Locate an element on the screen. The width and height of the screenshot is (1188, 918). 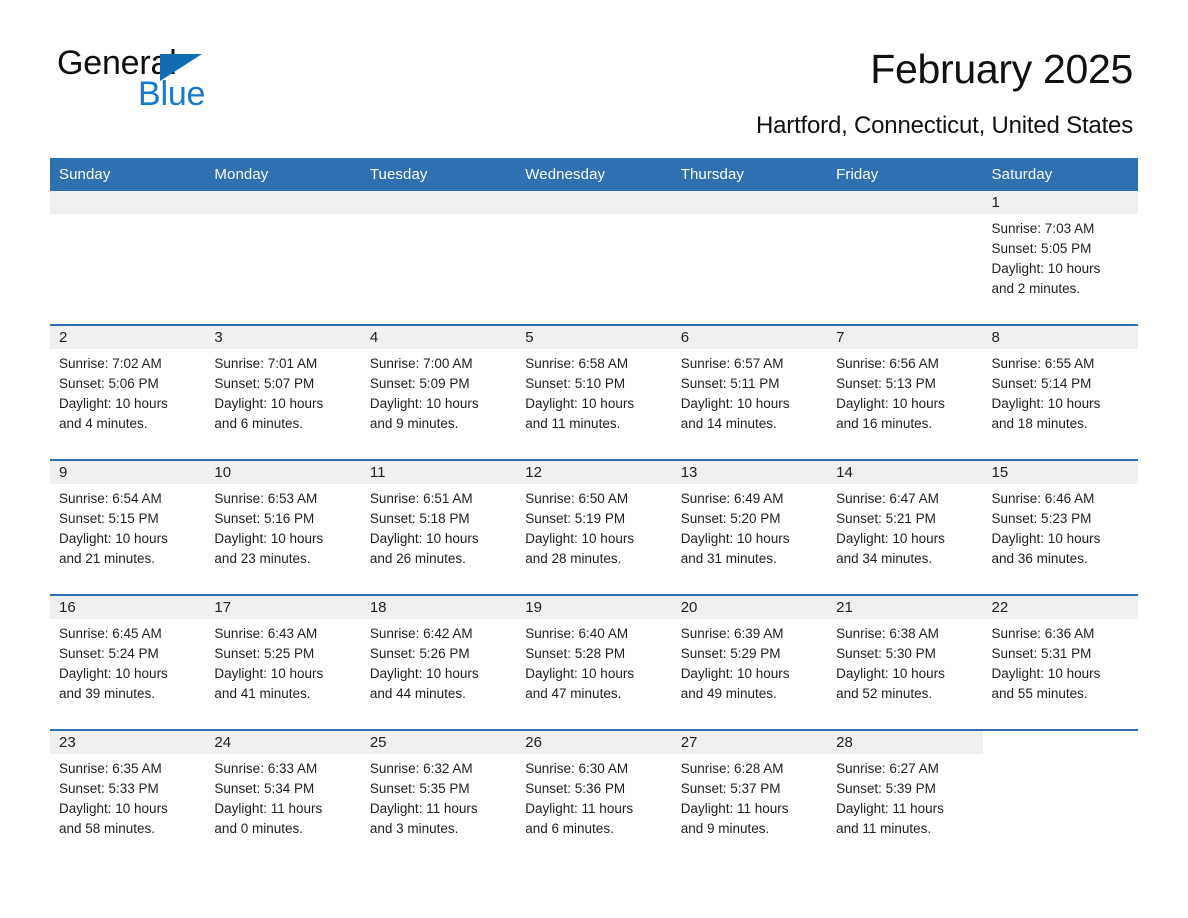
day-detail-daylight2: and 47 minutes. is located at coordinates (573, 693).